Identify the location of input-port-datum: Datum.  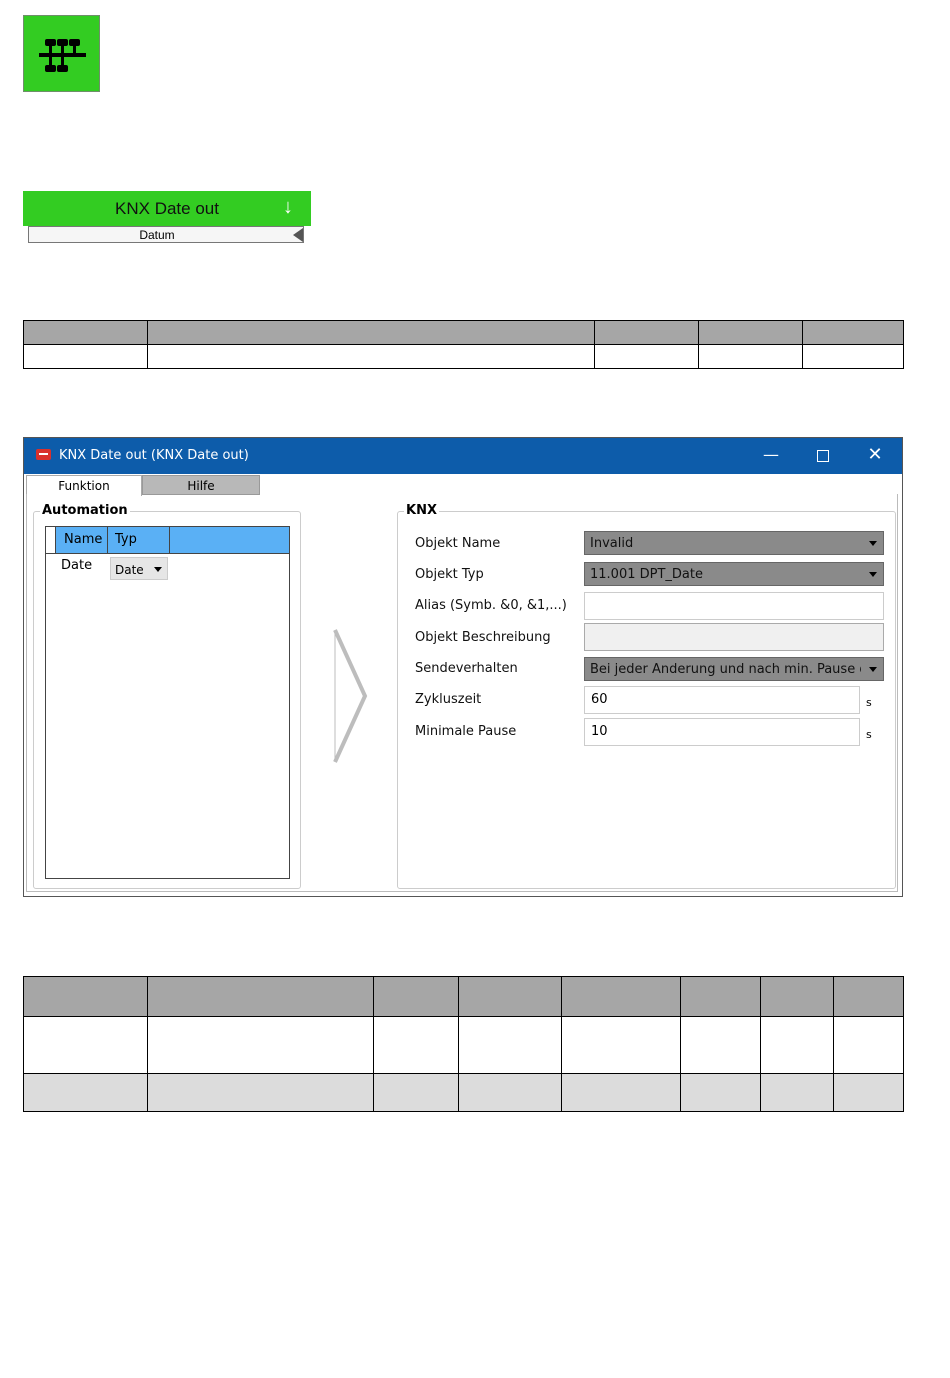
(166, 234).